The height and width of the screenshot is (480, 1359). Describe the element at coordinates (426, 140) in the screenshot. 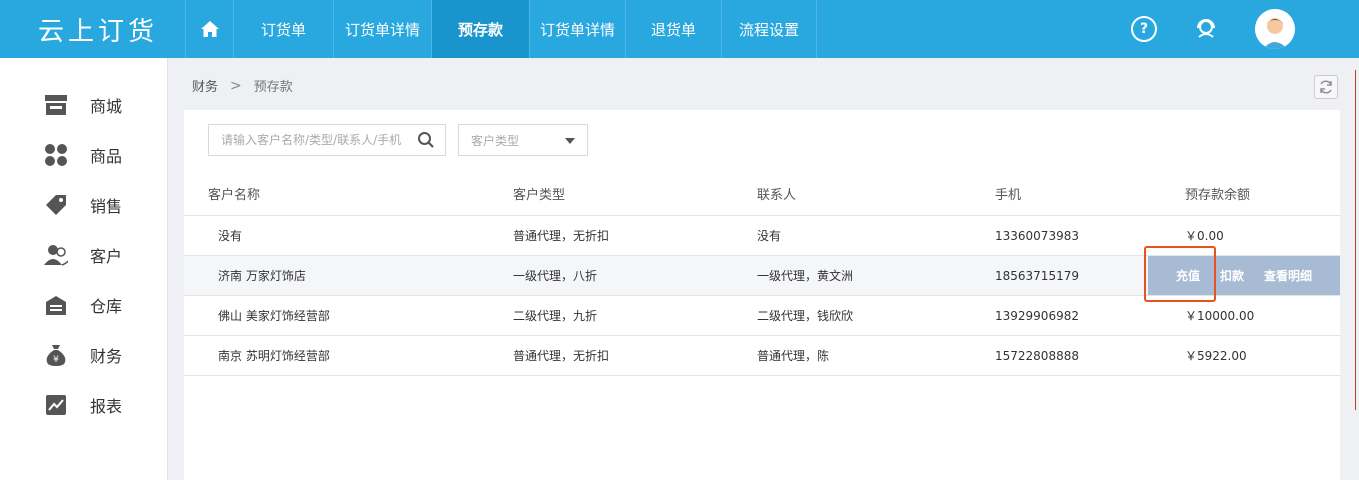

I see `search-icon` at that location.